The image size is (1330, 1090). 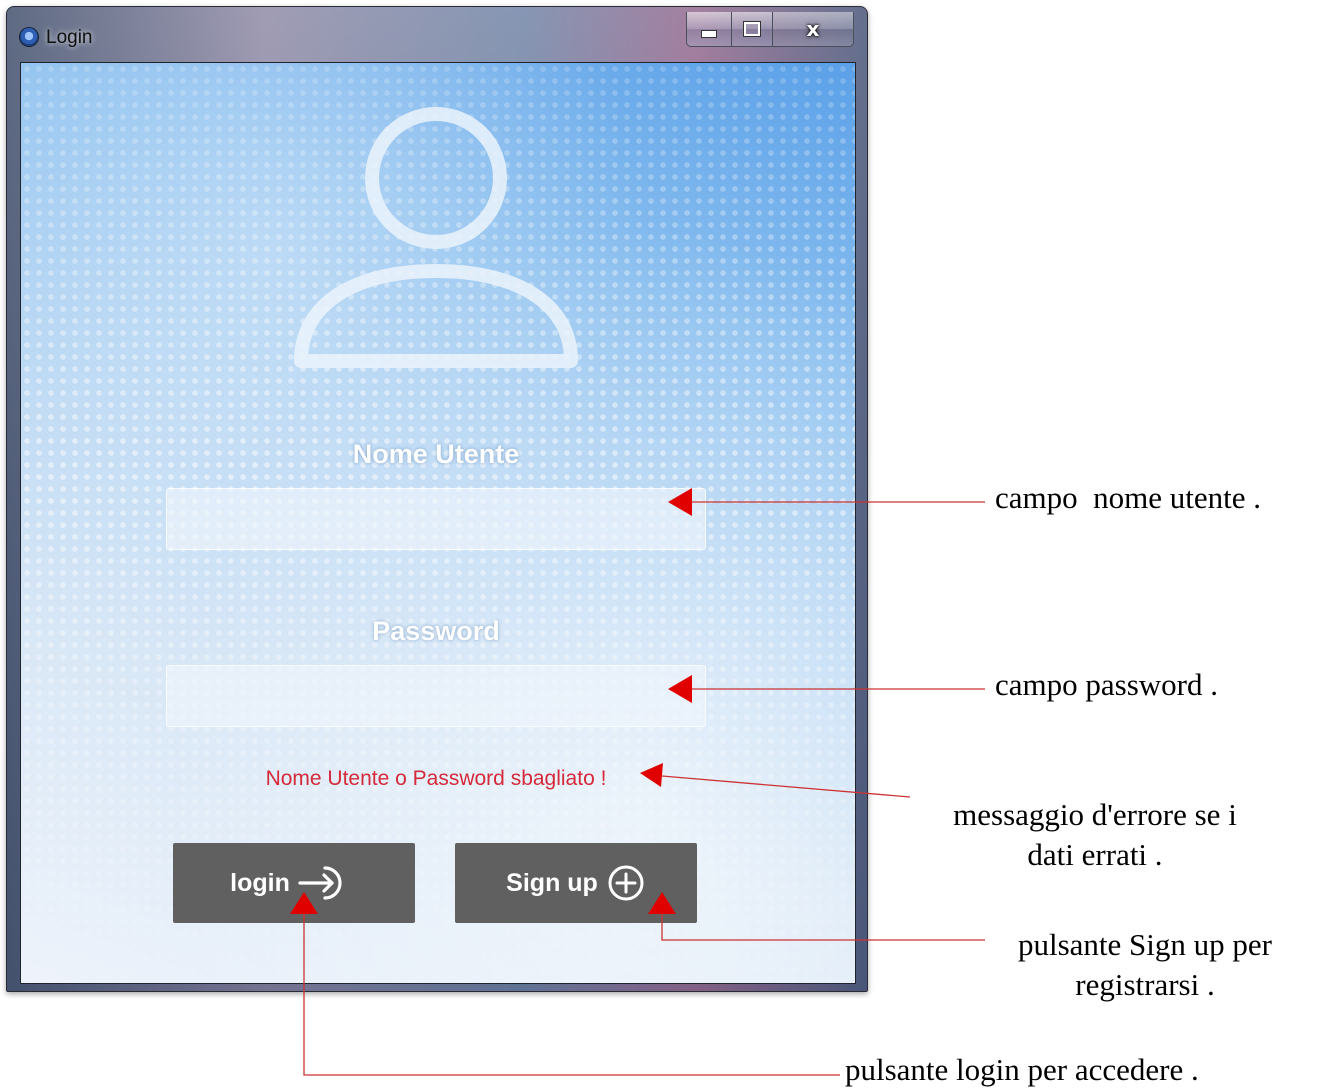 I want to click on annotation-signup-line2: registrarsi ., so click(x=1145, y=984).